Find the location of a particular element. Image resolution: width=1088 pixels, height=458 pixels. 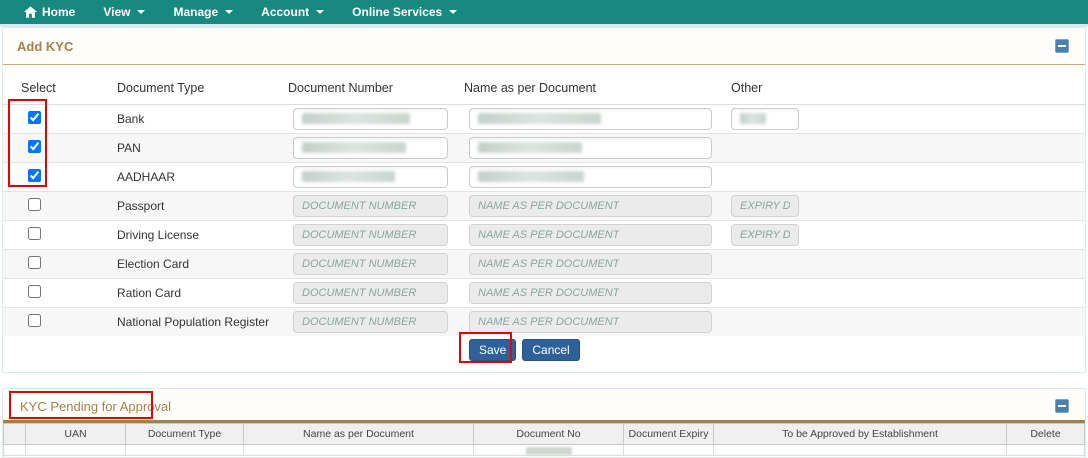

pending-table-partial-row is located at coordinates (544, 450).